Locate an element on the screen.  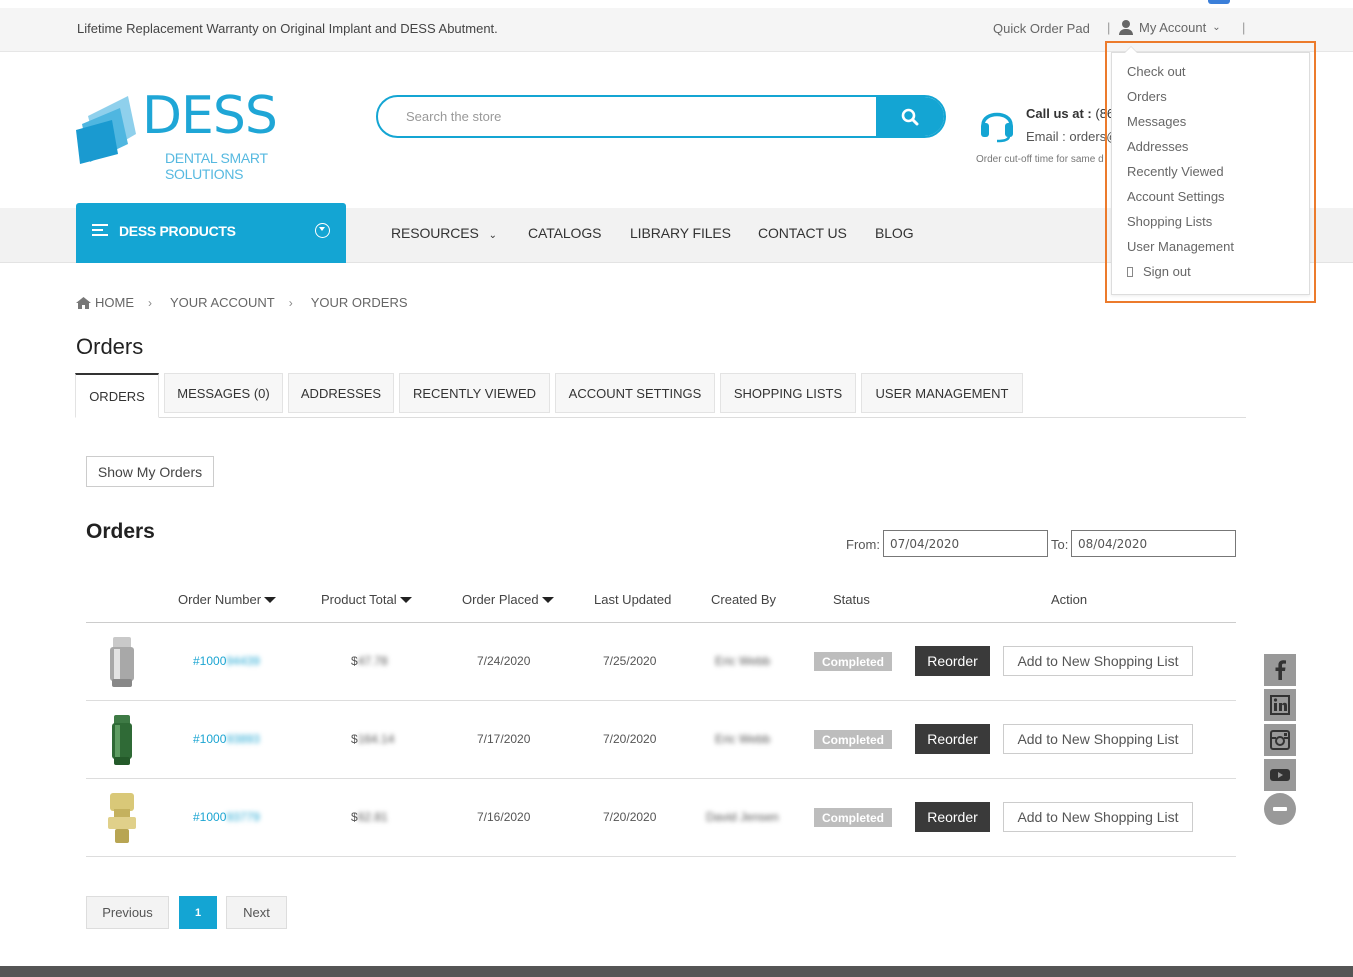
order-number-link: #100093779 is located at coordinates (226, 817).